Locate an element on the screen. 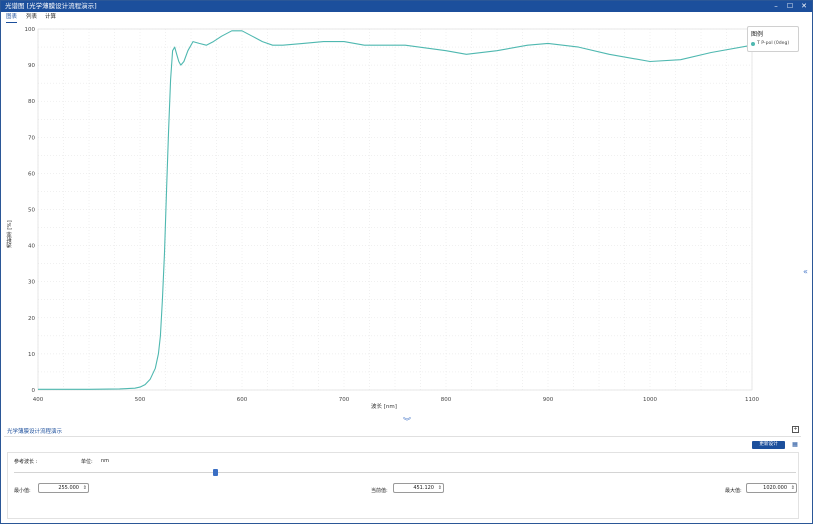 Image resolution: width=813 pixels, height=524 pixels. x-tick-label: 700 is located at coordinates (344, 400).